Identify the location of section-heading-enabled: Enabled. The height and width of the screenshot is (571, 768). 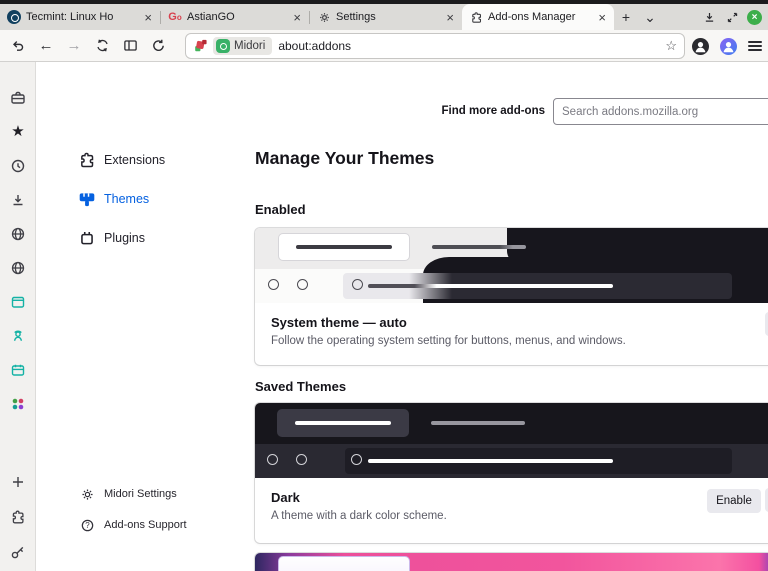
(280, 209).